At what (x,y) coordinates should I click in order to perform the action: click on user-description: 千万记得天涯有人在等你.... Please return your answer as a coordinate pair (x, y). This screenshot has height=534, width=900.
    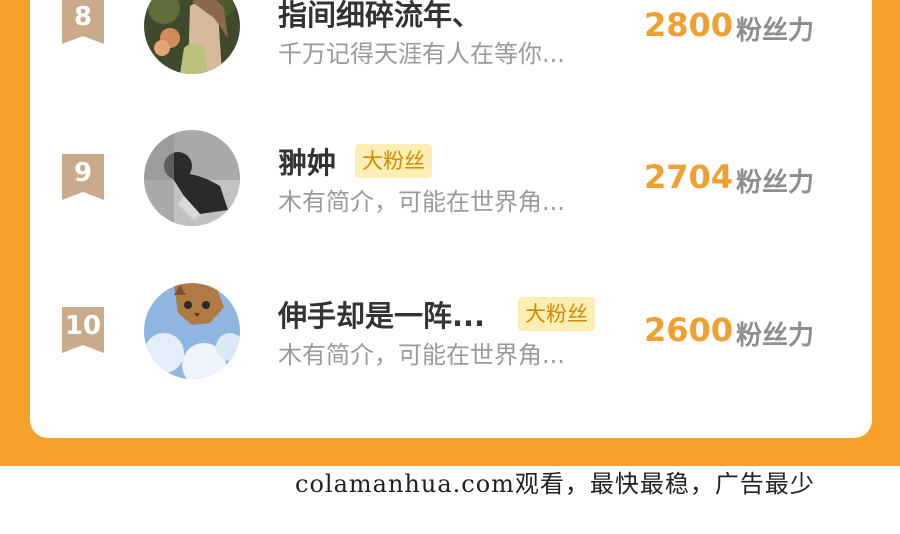
    Looking at the image, I should click on (421, 54).